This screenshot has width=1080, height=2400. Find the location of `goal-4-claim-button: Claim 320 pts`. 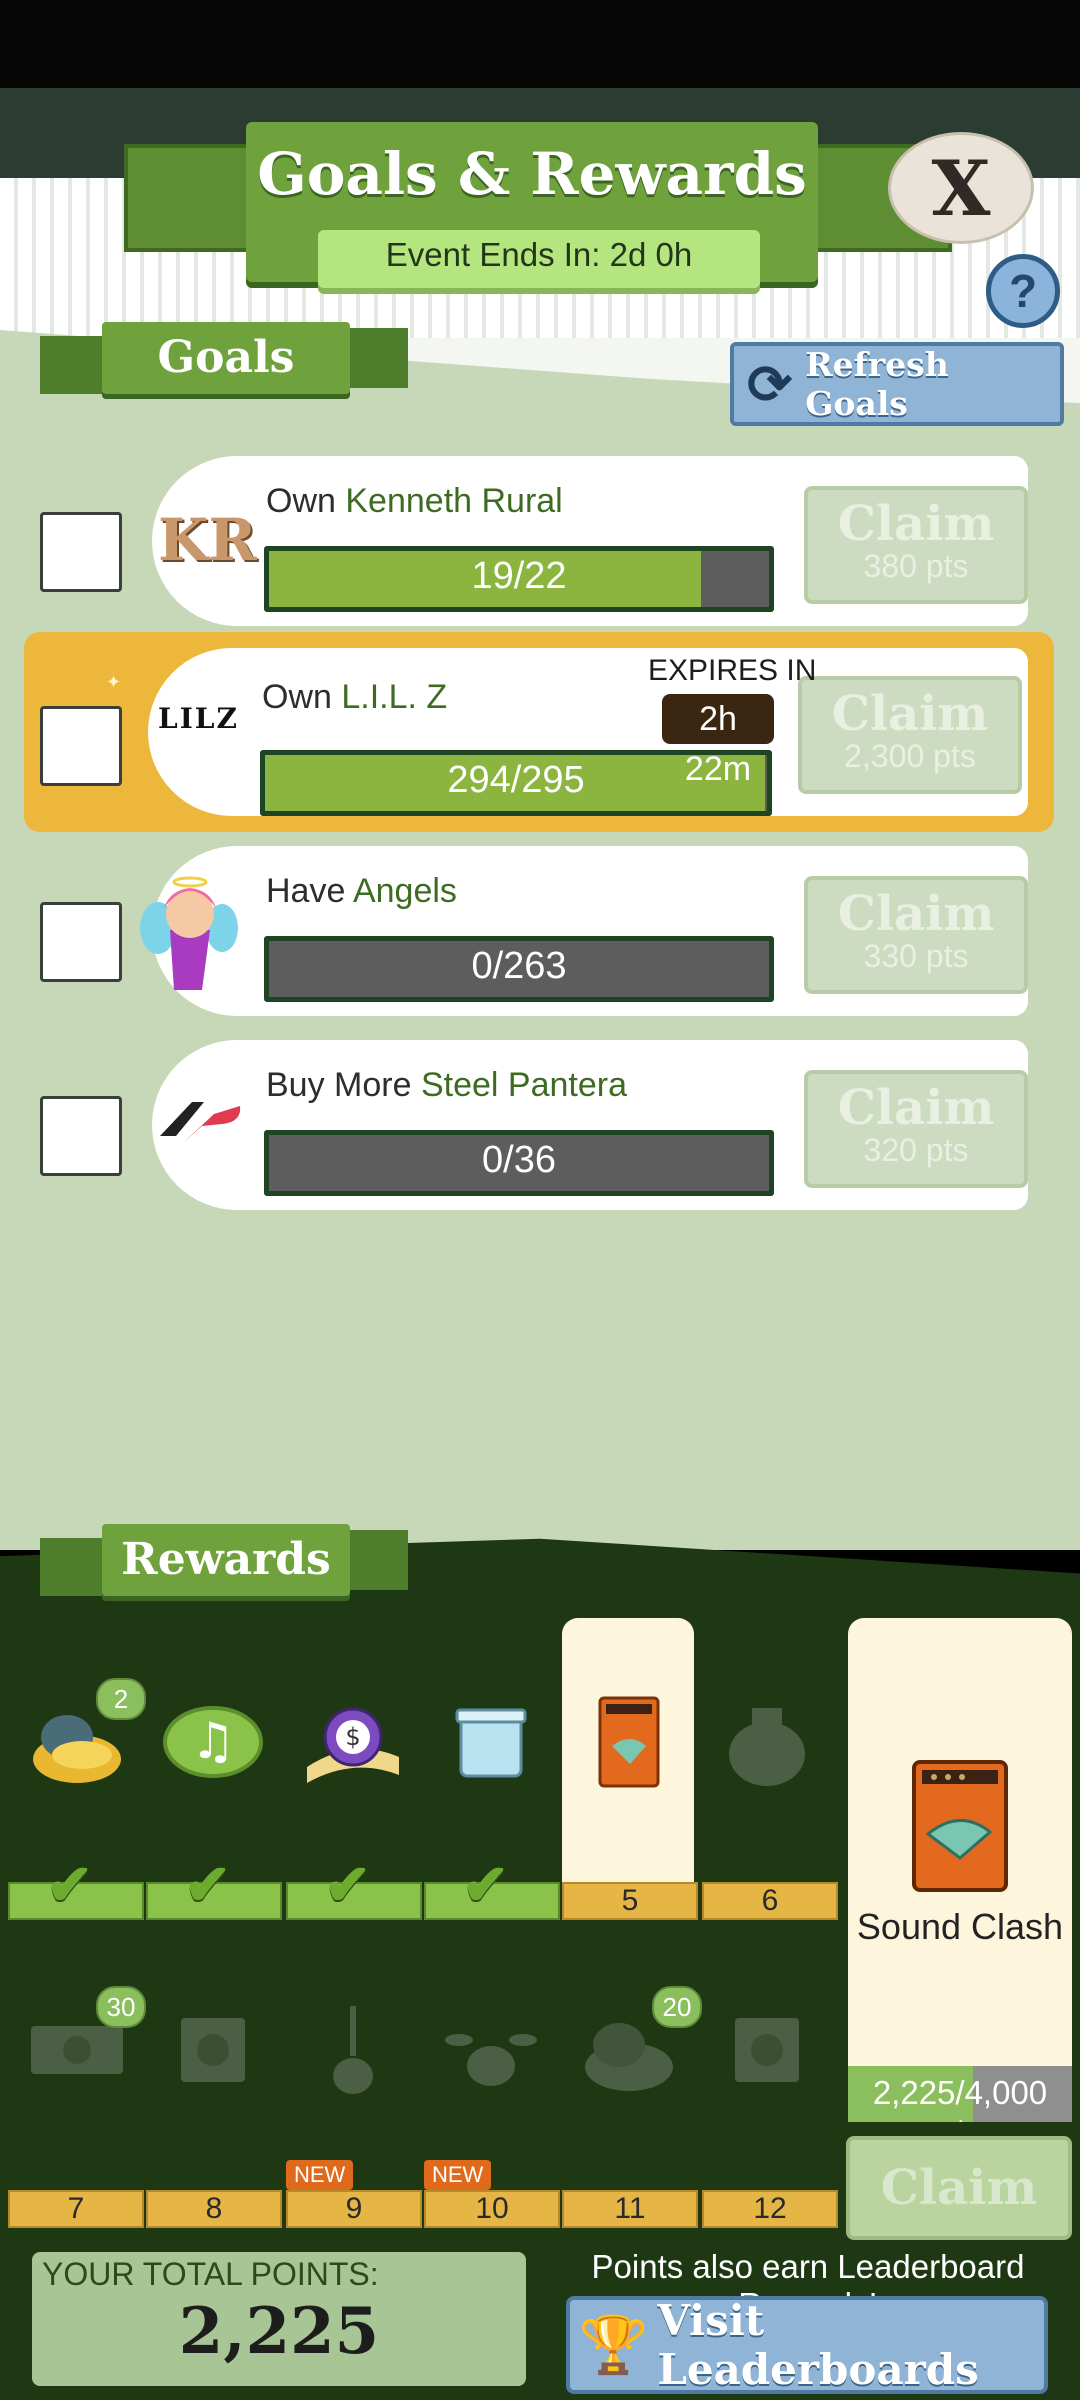

goal-4-claim-button: Claim 320 pts is located at coordinates (916, 1129).